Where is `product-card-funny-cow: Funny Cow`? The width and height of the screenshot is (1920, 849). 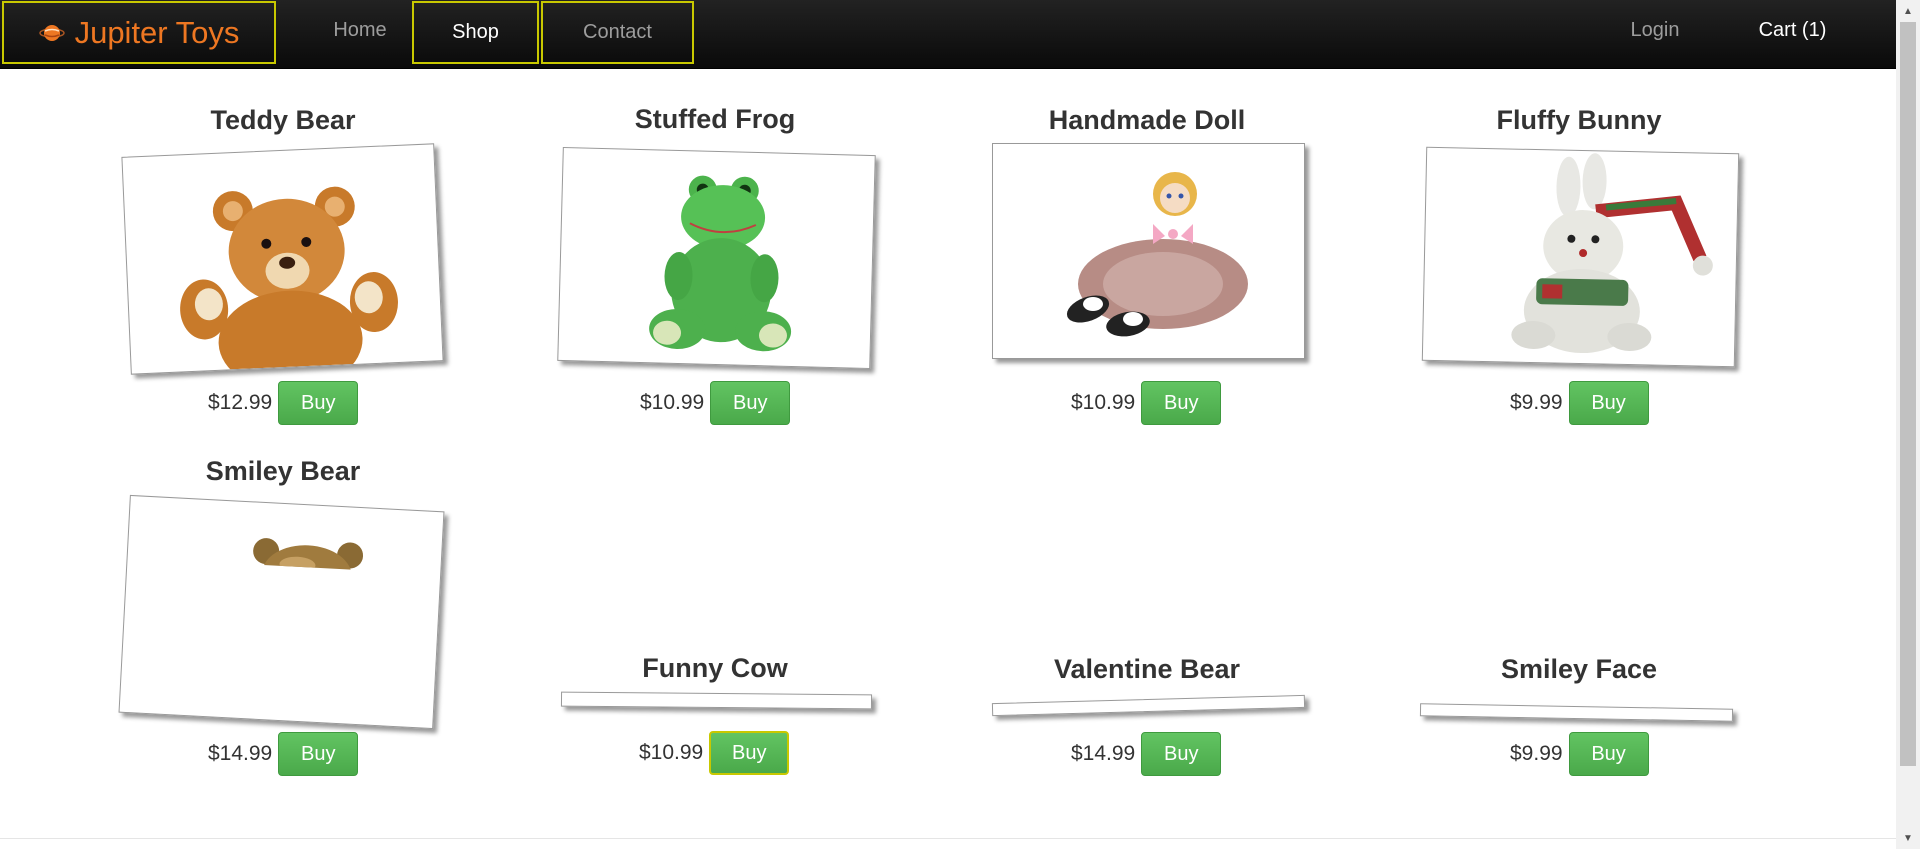
product-card-funny-cow: Funny Cow is located at coordinates (715, 668).